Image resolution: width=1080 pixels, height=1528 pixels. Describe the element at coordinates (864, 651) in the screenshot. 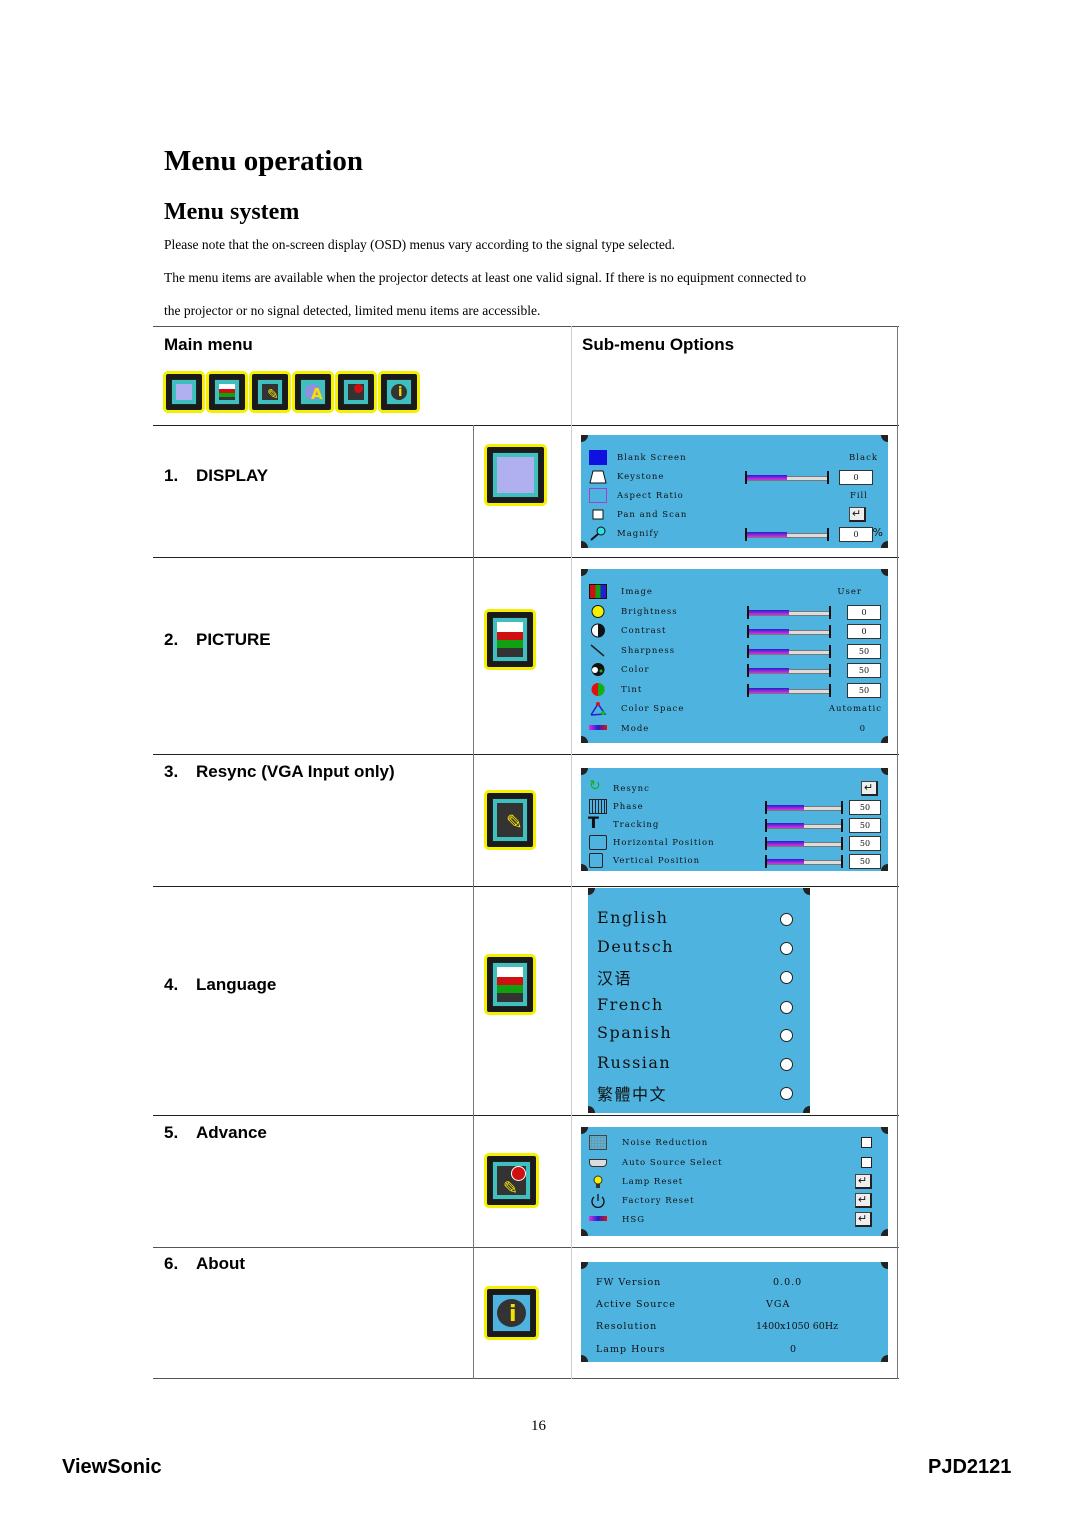

I see `sharpness-value: 50` at that location.